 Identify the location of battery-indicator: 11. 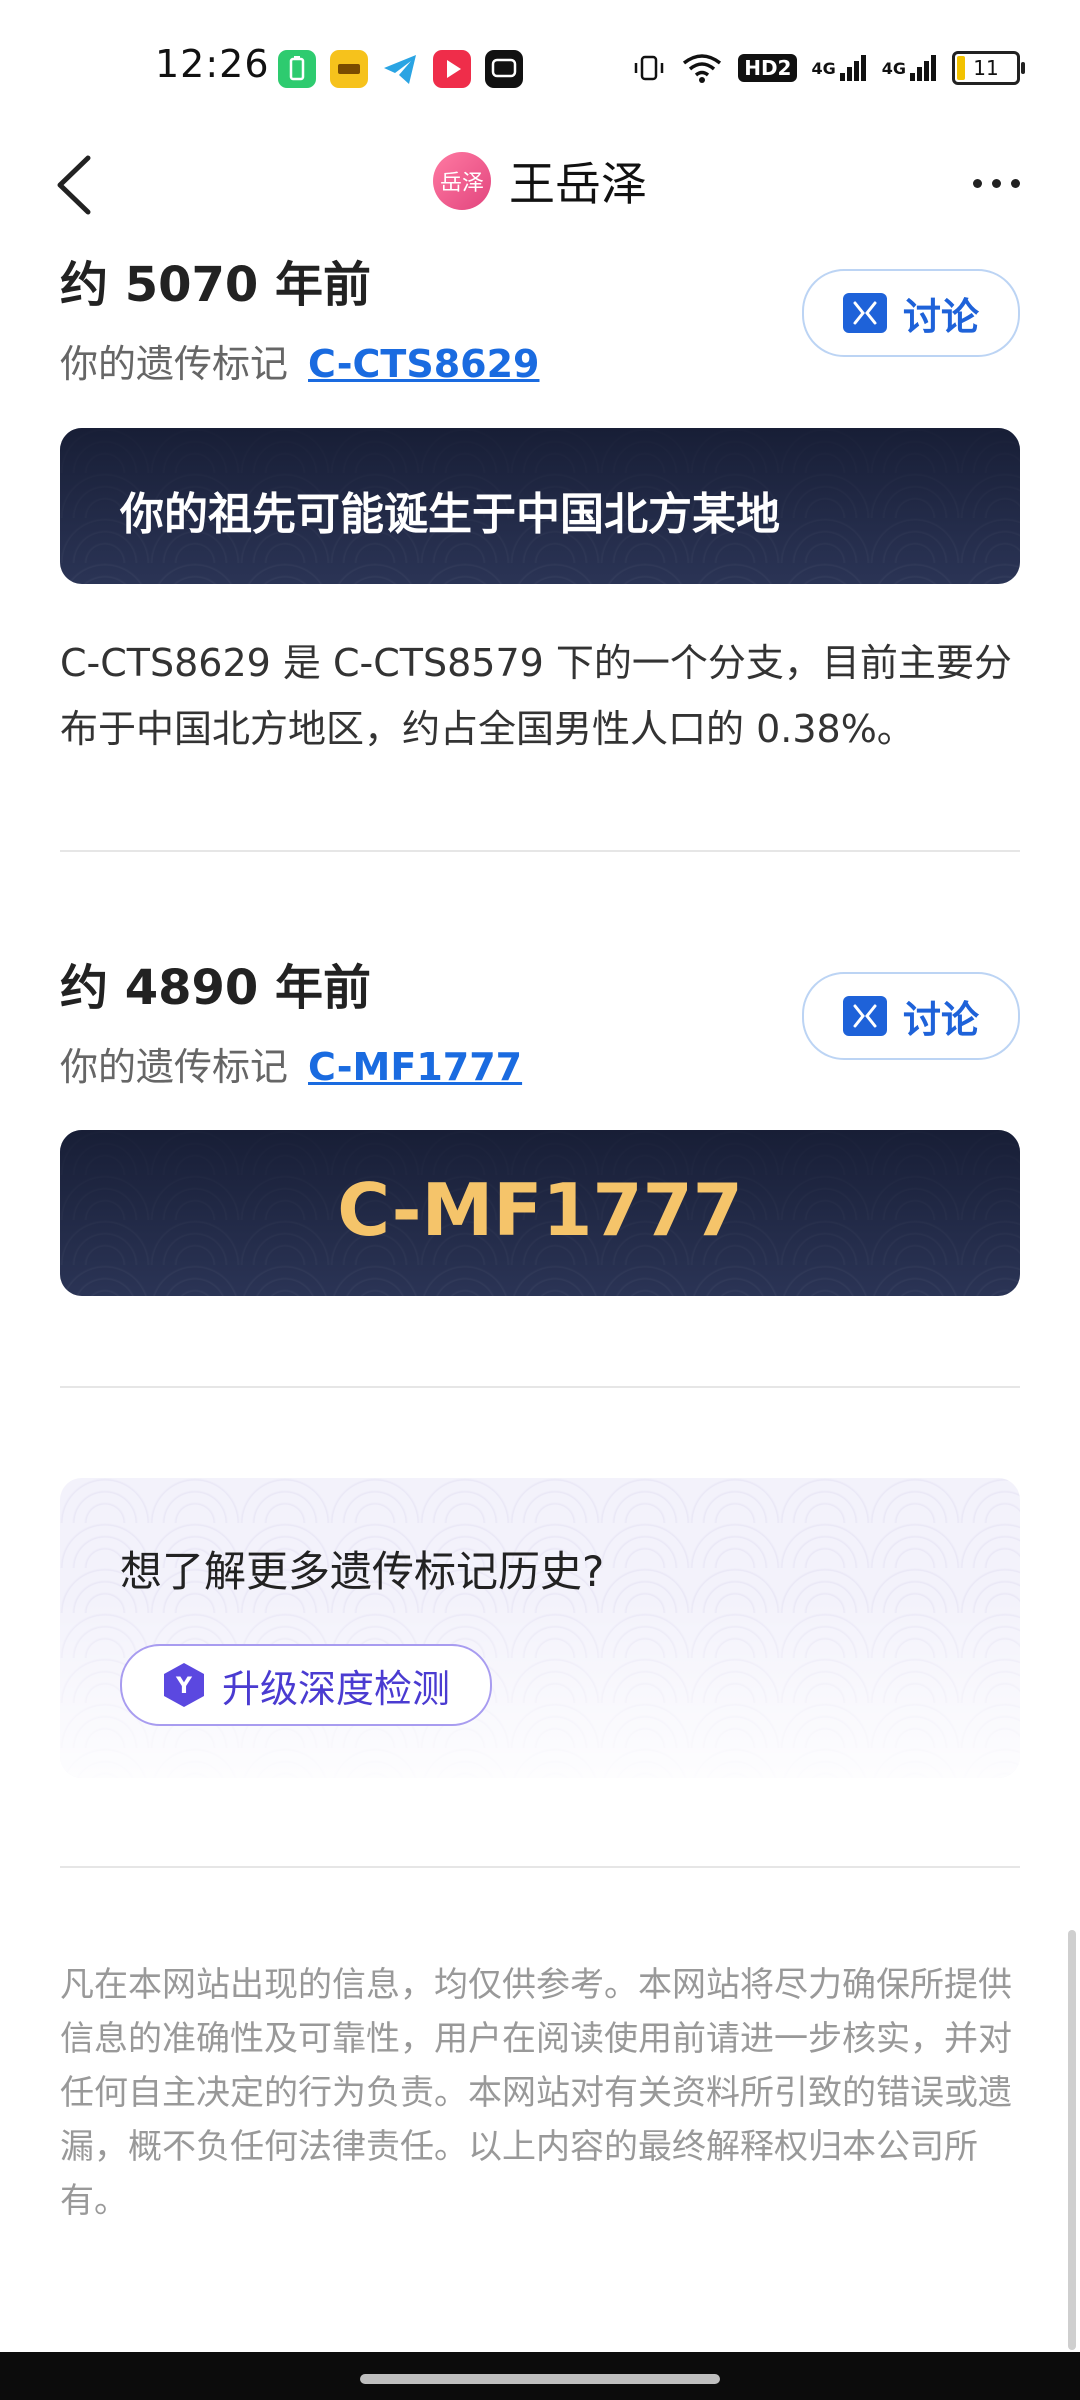
(988, 68).